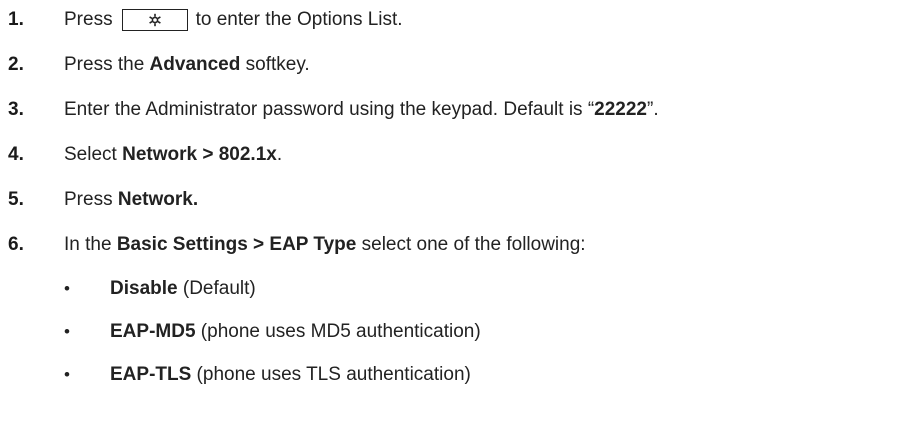  What do you see at coordinates (151, 374) in the screenshot?
I see `option-name: EAP-TLS` at bounding box center [151, 374].